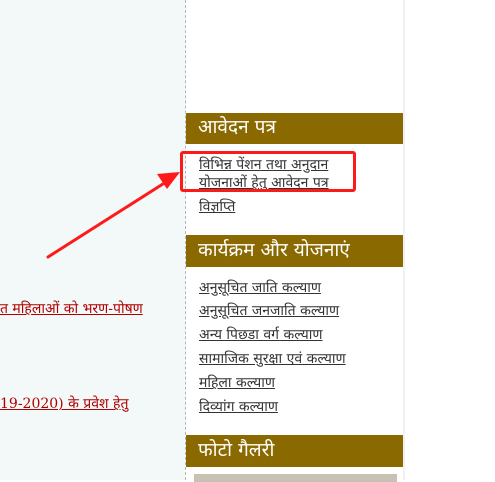 The image size is (495, 482). What do you see at coordinates (113, 215) in the screenshot?
I see `annotation-arrow-icon` at bounding box center [113, 215].